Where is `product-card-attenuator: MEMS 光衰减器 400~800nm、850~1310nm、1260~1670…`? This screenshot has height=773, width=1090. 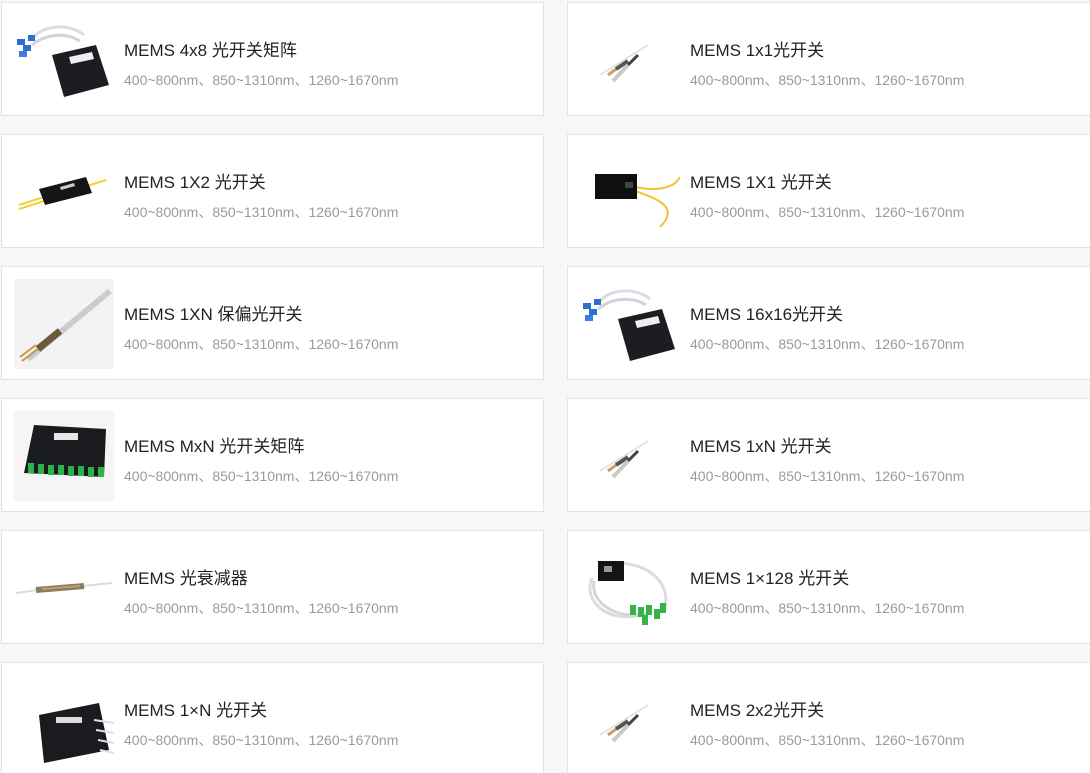 product-card-attenuator: MEMS 光衰减器 400~800nm、850~1310nm、1260~1670… is located at coordinates (272, 587).